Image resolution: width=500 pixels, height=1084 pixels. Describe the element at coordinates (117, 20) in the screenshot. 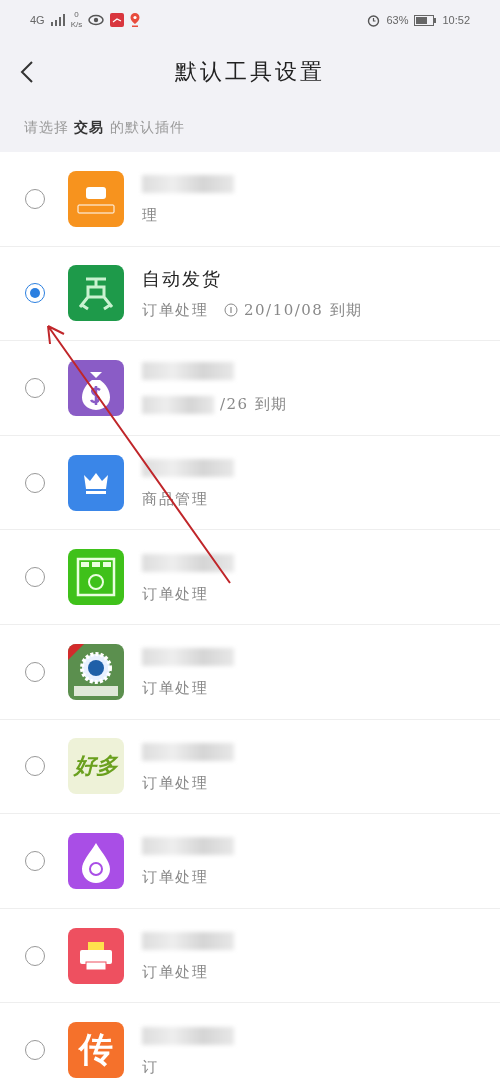

I see `app-icon` at that location.